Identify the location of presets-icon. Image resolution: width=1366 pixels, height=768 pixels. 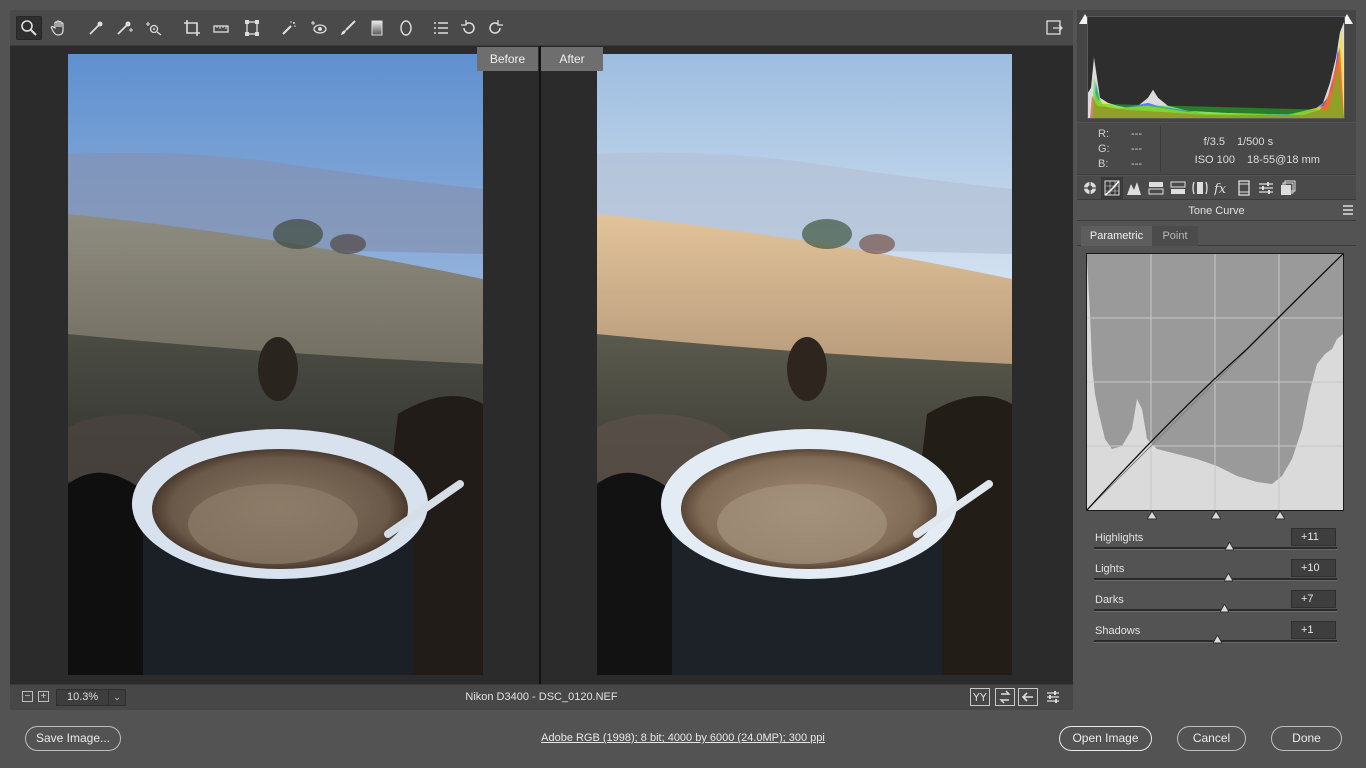
(1266, 188).